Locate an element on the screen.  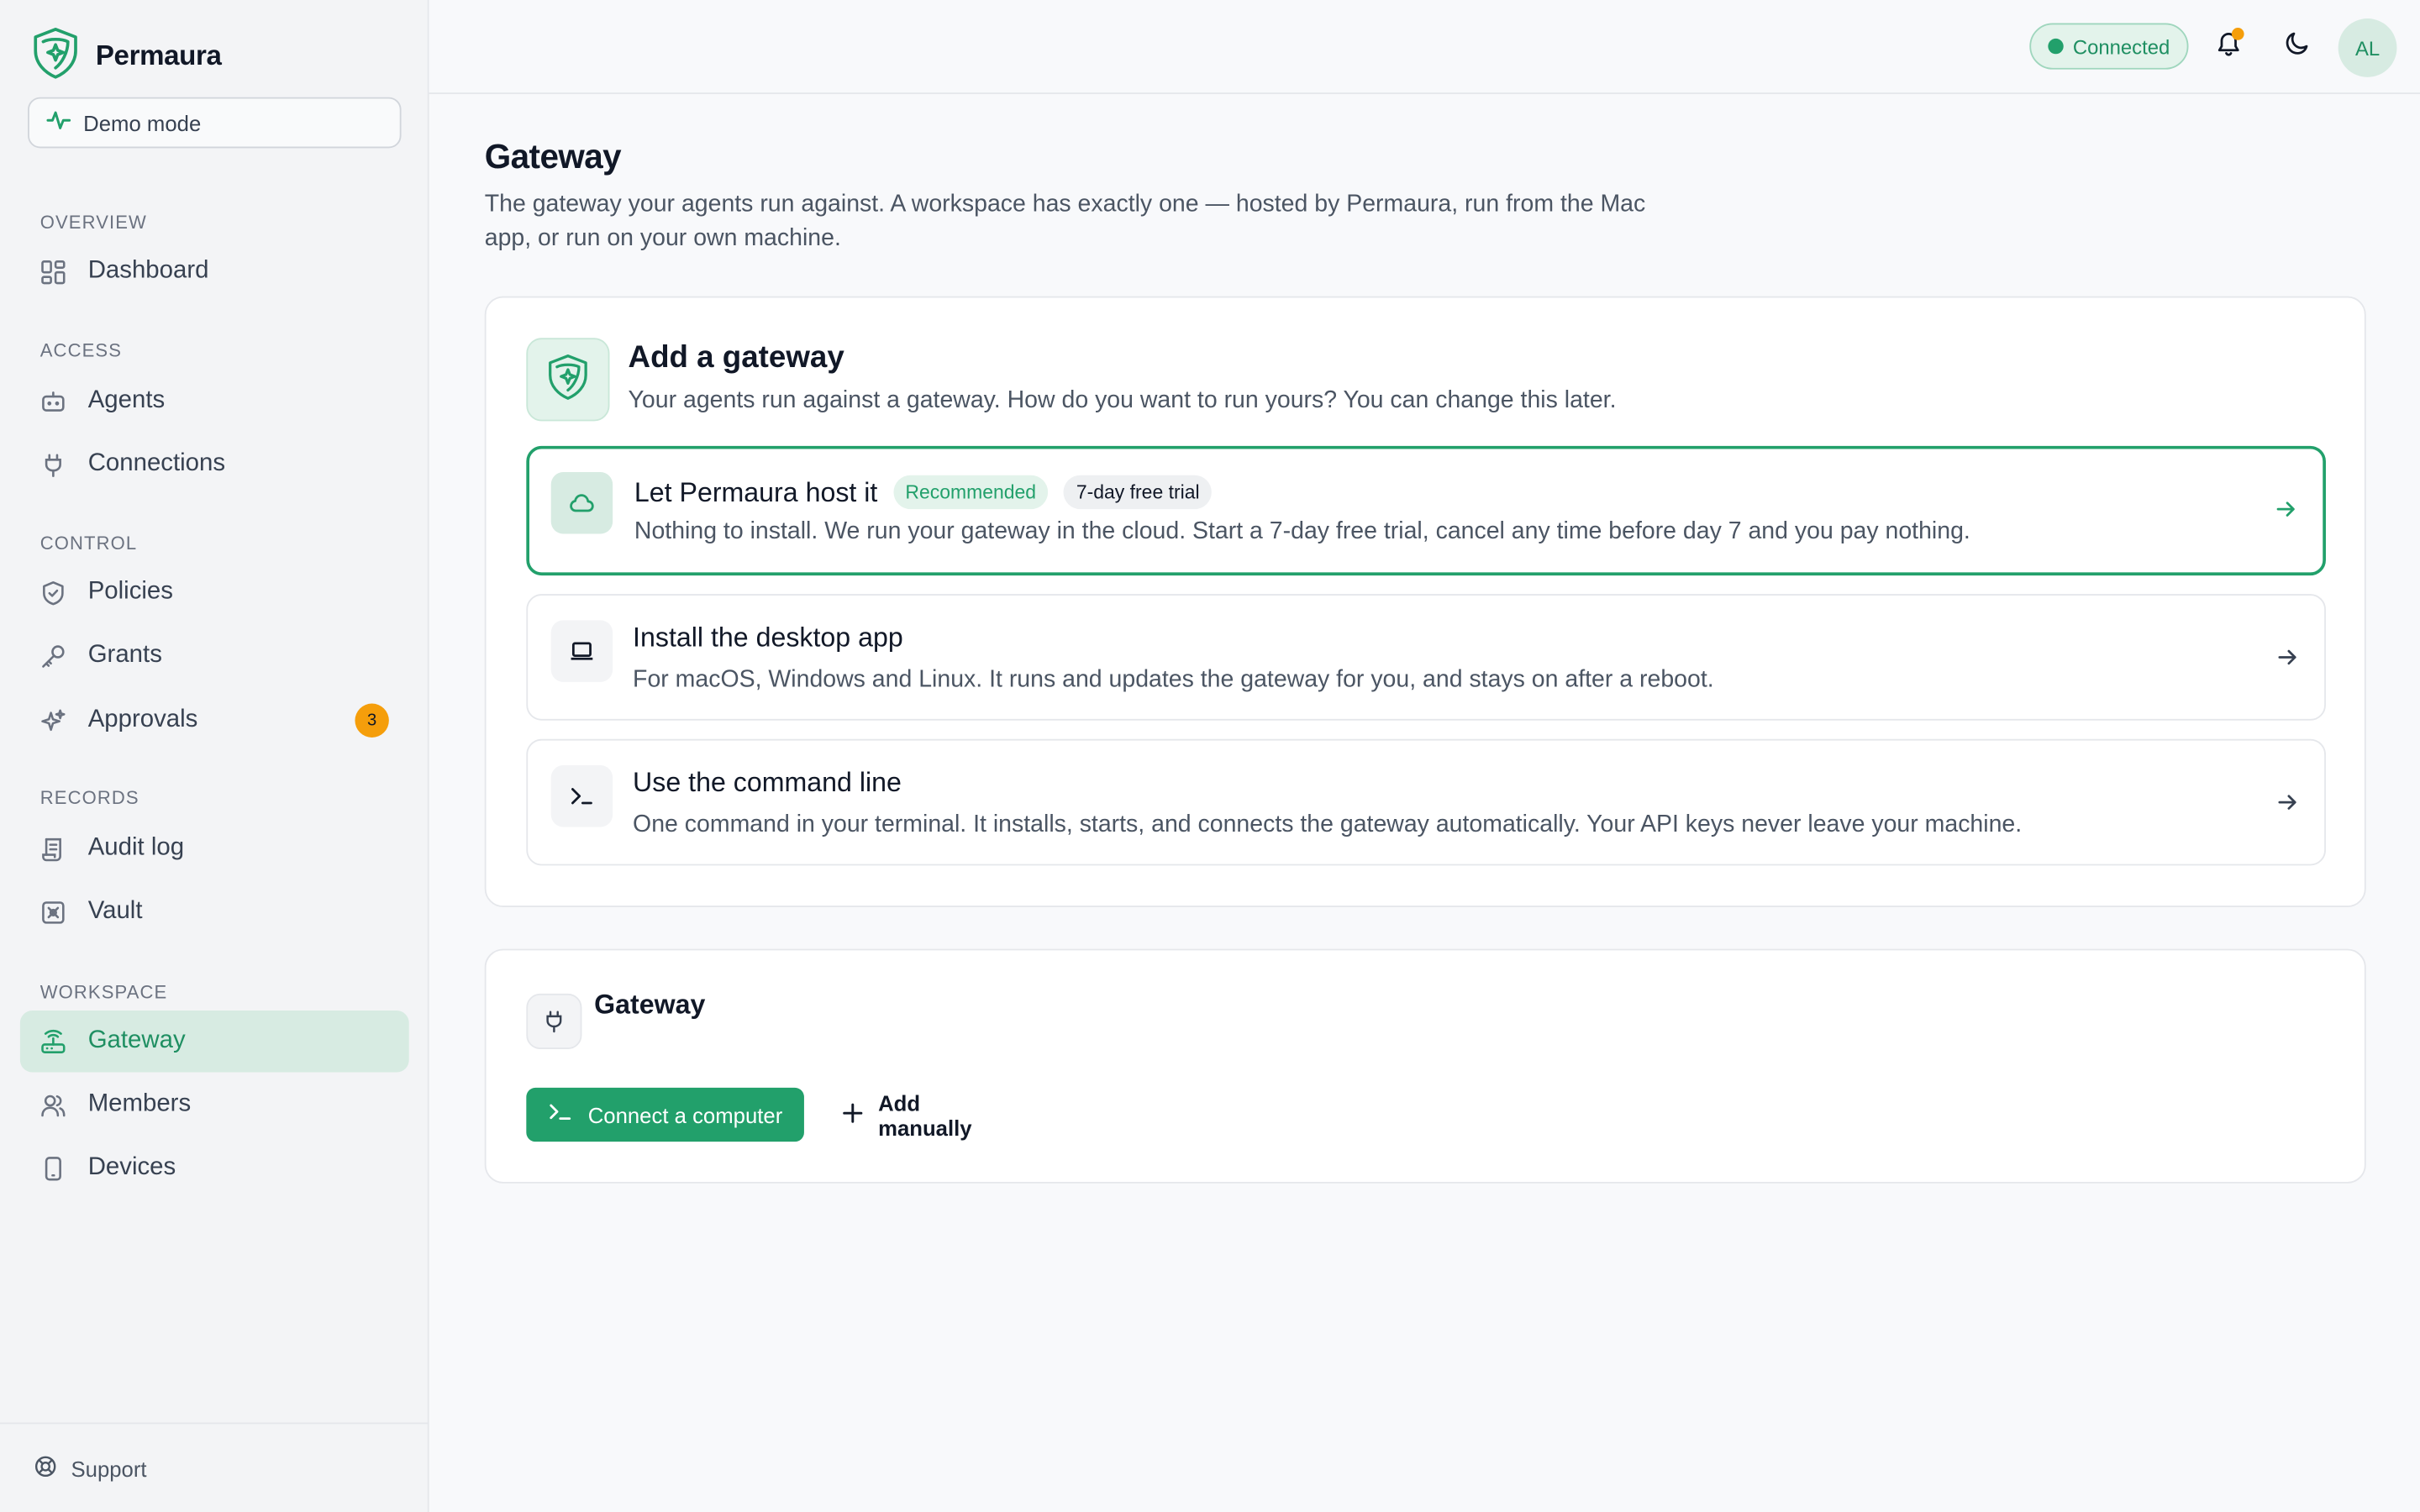
topbar: Connected AL is located at coordinates (1424, 47).